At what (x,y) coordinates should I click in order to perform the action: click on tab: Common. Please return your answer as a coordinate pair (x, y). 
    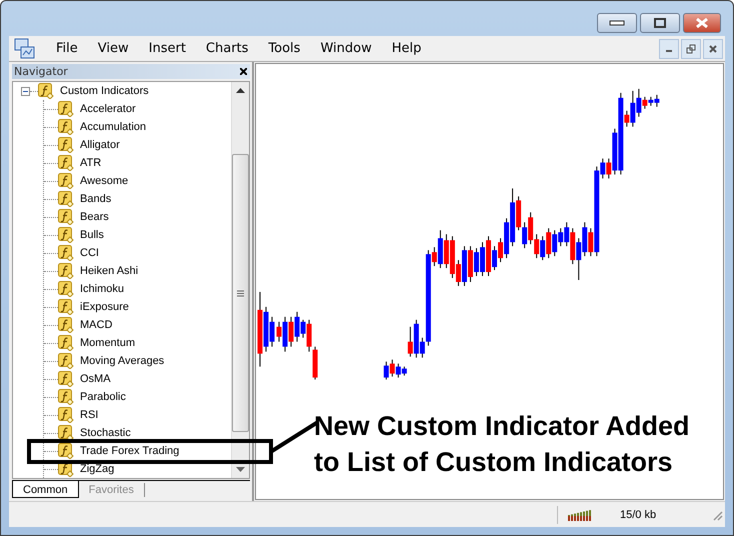
    Looking at the image, I should click on (45, 489).